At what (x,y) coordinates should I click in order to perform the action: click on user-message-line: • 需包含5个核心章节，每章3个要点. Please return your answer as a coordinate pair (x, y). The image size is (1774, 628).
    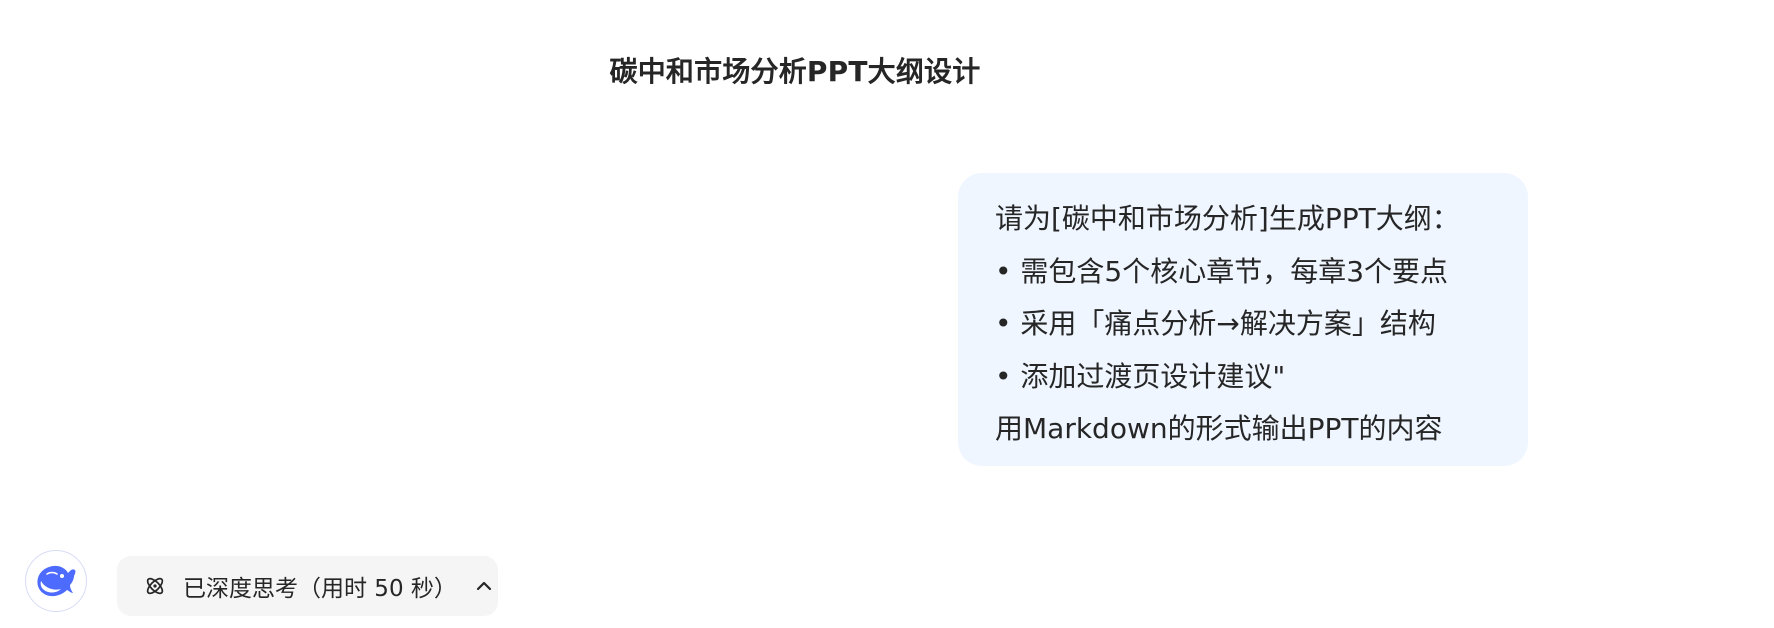
    Looking at the image, I should click on (1222, 271).